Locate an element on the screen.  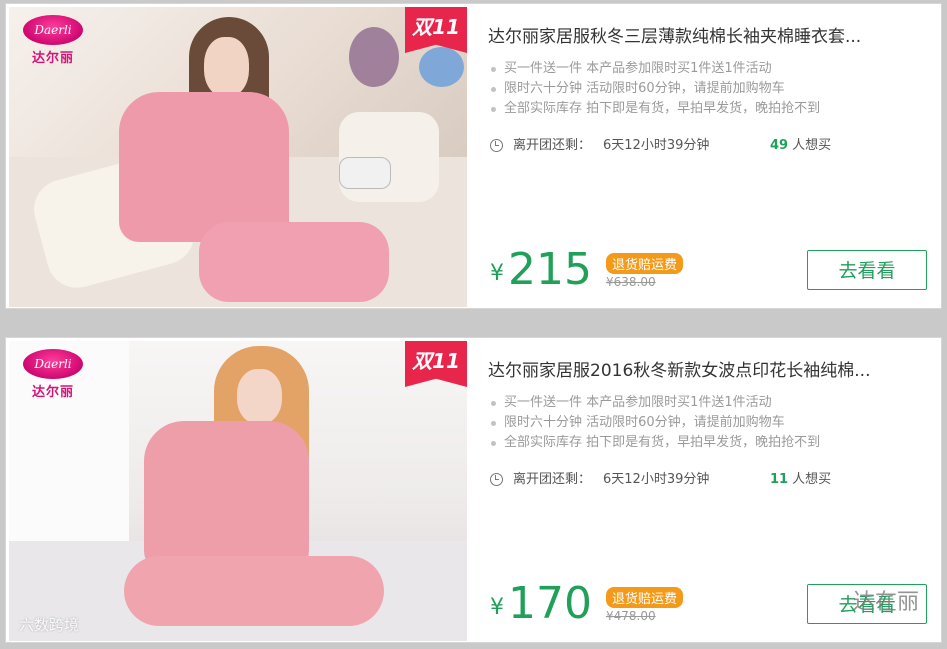
price-amount: 215 is located at coordinates (550, 269).